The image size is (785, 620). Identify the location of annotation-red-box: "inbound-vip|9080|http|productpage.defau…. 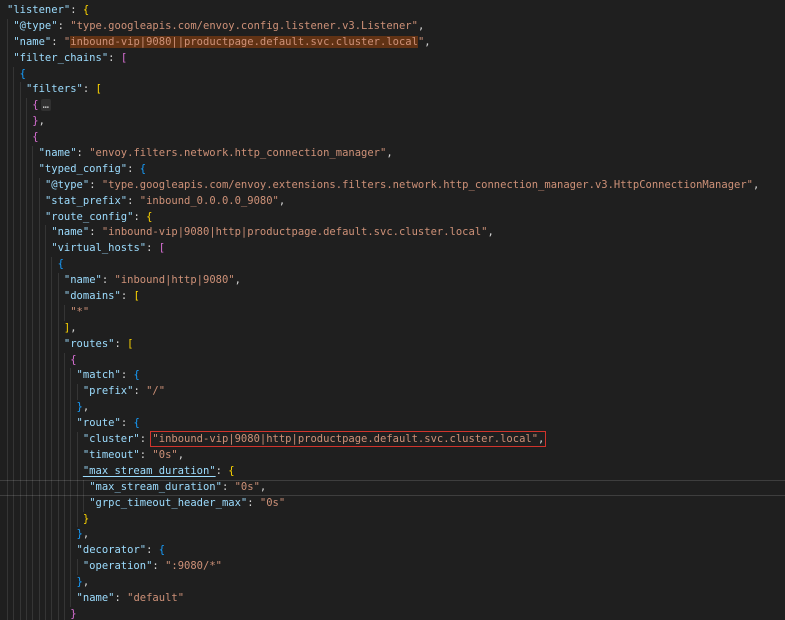
(348, 439).